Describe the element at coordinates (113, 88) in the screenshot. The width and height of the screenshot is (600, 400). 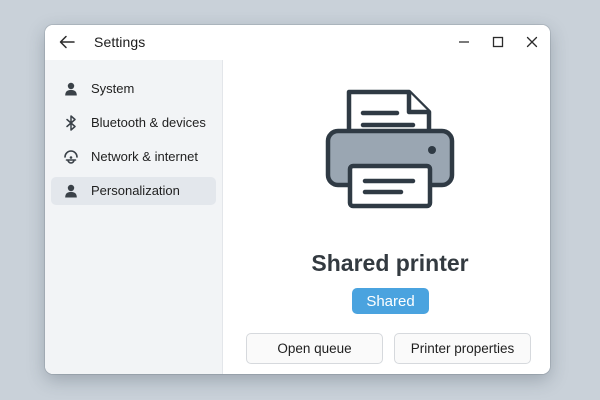
I see `sidebar-item-label: System` at that location.